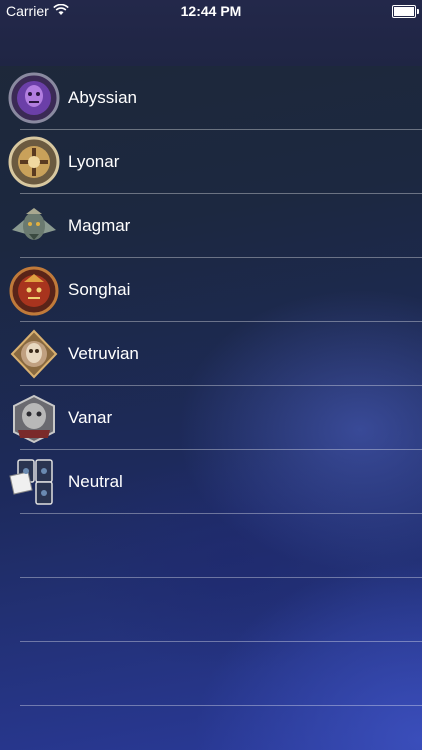 Image resolution: width=422 pixels, height=750 pixels. I want to click on faction-label: Lyonar, so click(94, 161).